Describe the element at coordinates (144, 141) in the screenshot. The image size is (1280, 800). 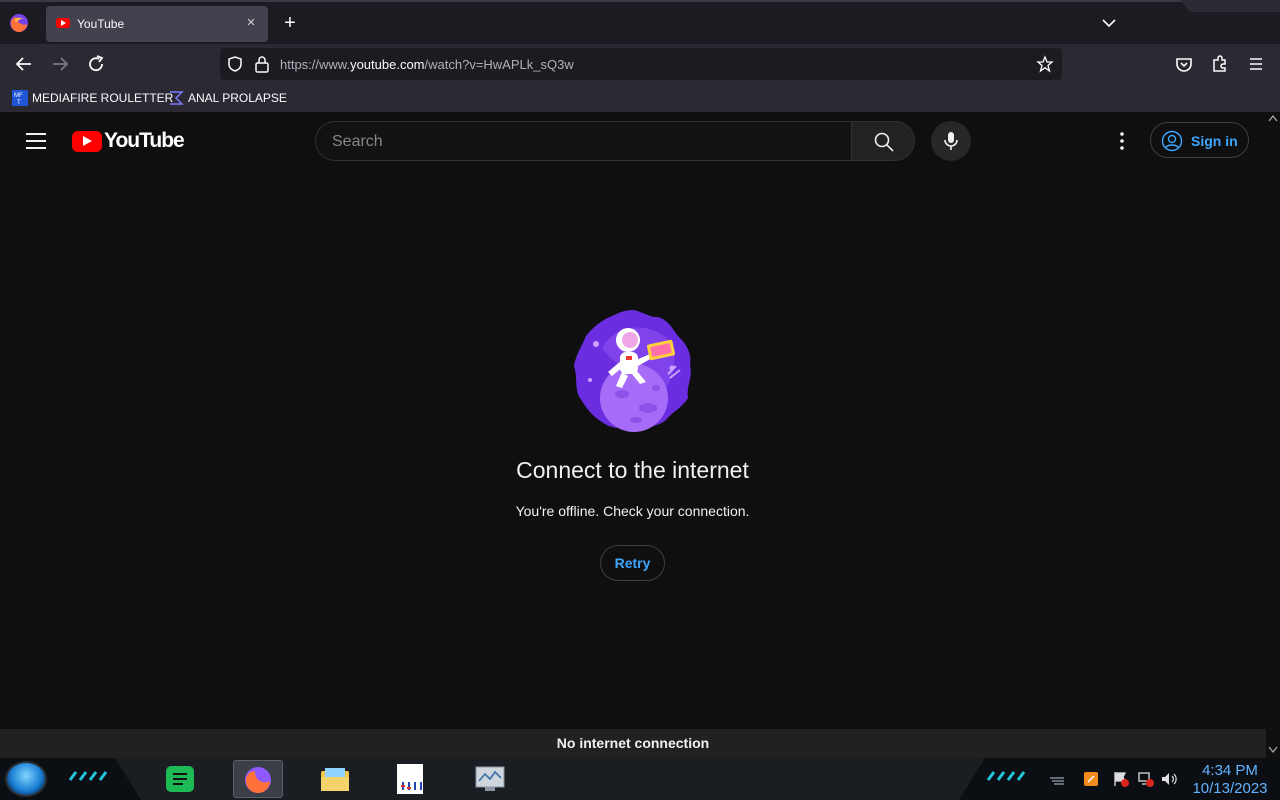
I see `youtube-wordmark: YouTube` at that location.